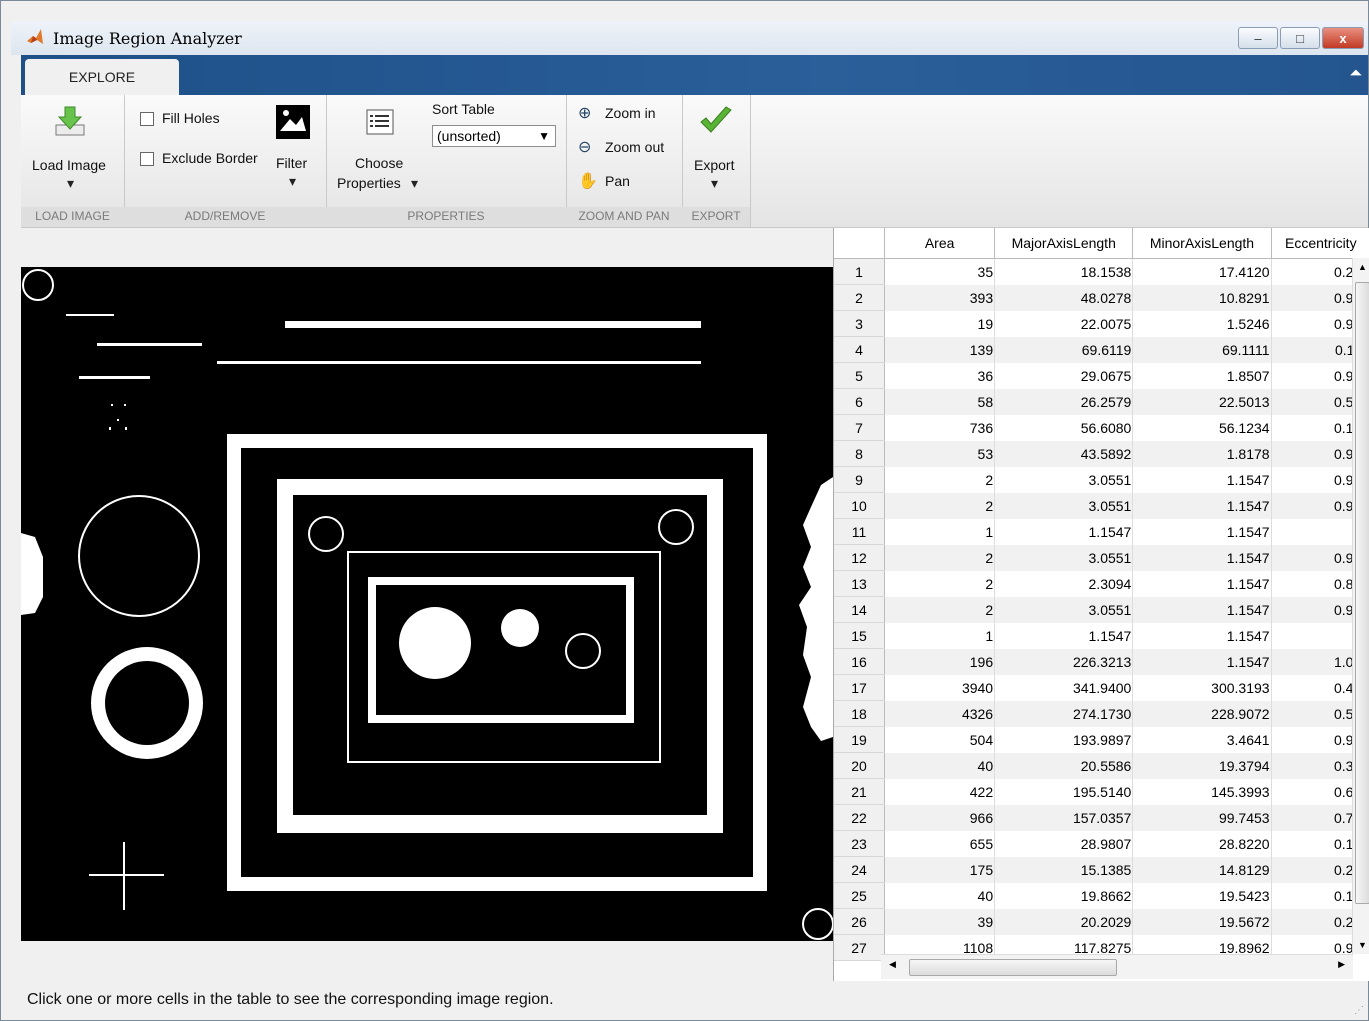 The width and height of the screenshot is (1369, 1021). Describe the element at coordinates (1202, 739) in the screenshot. I see `table-cell: 3.4641` at that location.